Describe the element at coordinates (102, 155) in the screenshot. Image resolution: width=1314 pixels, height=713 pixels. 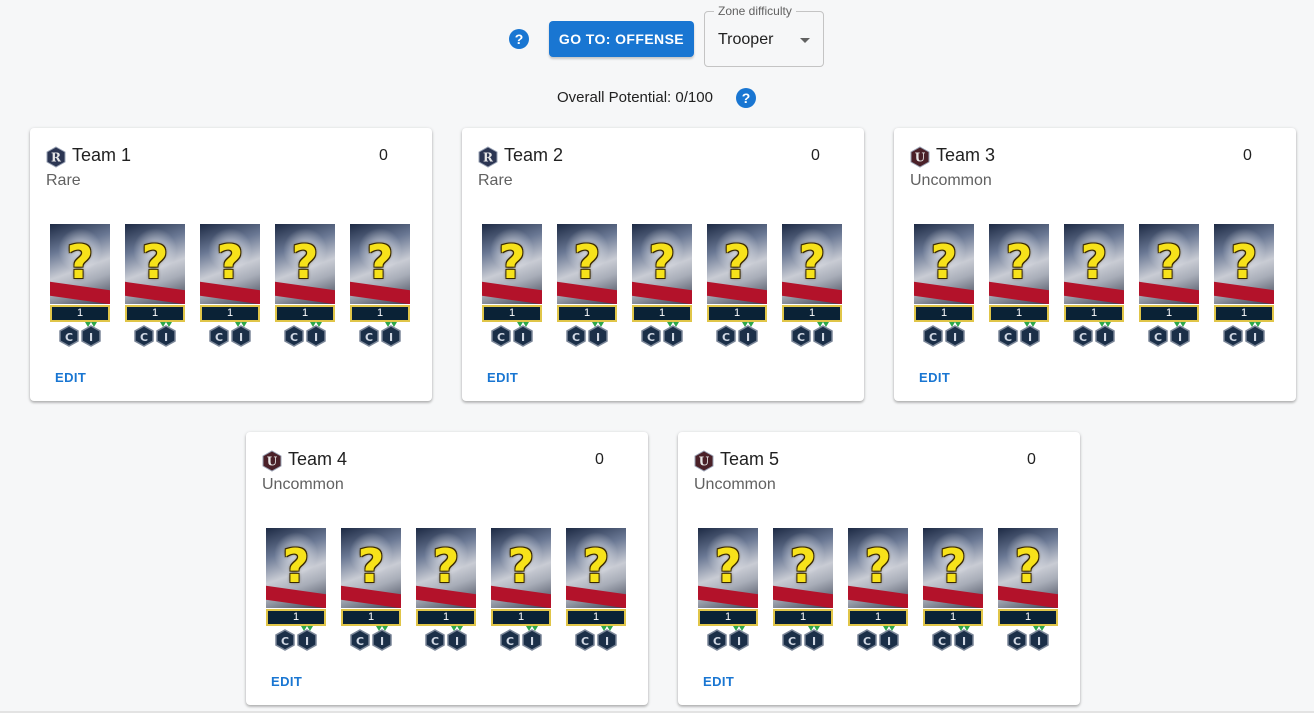
I see `team-name: Team 1` at that location.